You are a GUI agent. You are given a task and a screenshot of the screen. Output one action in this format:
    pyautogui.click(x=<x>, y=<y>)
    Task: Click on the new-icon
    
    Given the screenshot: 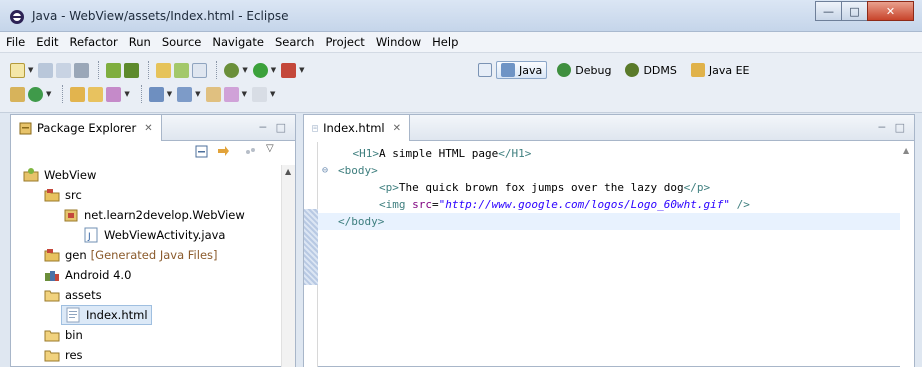 What is the action you would take?
    pyautogui.click(x=17, y=70)
    